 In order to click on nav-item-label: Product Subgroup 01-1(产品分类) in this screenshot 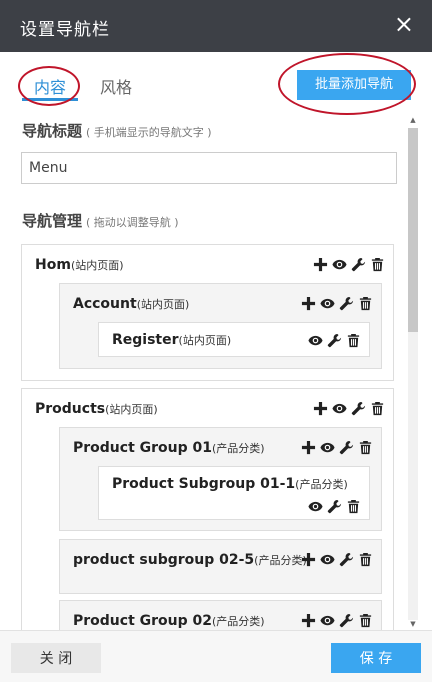, I will do `click(230, 484)`.